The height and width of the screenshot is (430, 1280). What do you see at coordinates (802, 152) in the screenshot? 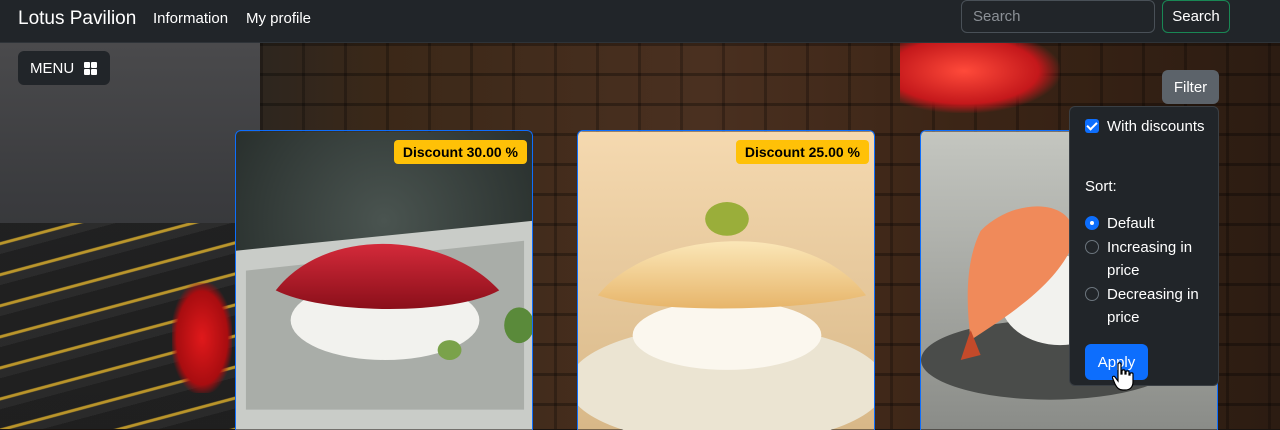
I see `discount-badge: Discount 25.00 %` at bounding box center [802, 152].